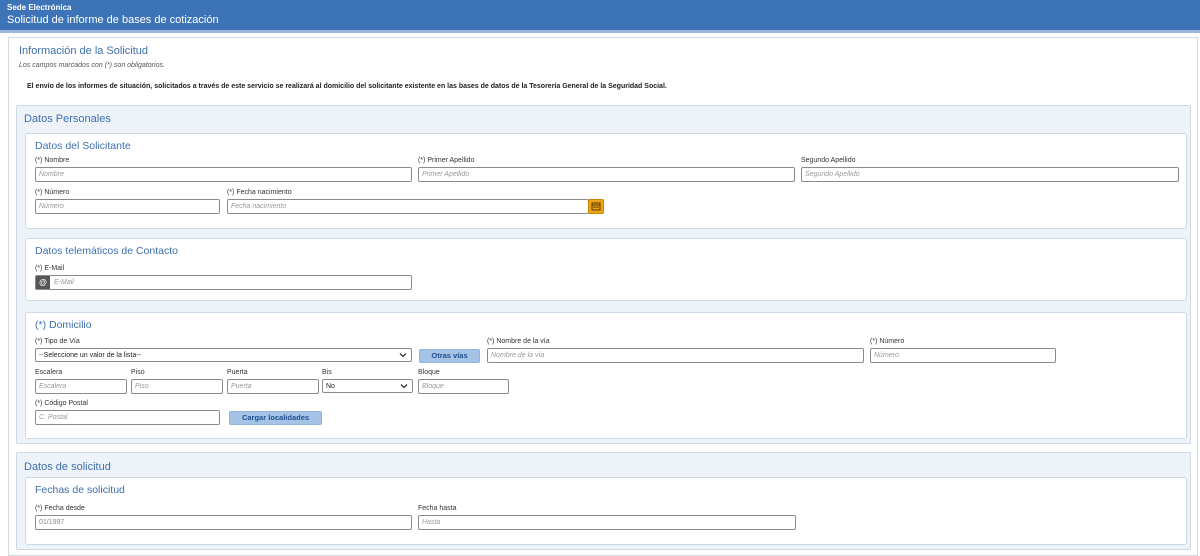 The height and width of the screenshot is (556, 1200). I want to click on nombre-via-input: Nombre de la vía, so click(675, 355).